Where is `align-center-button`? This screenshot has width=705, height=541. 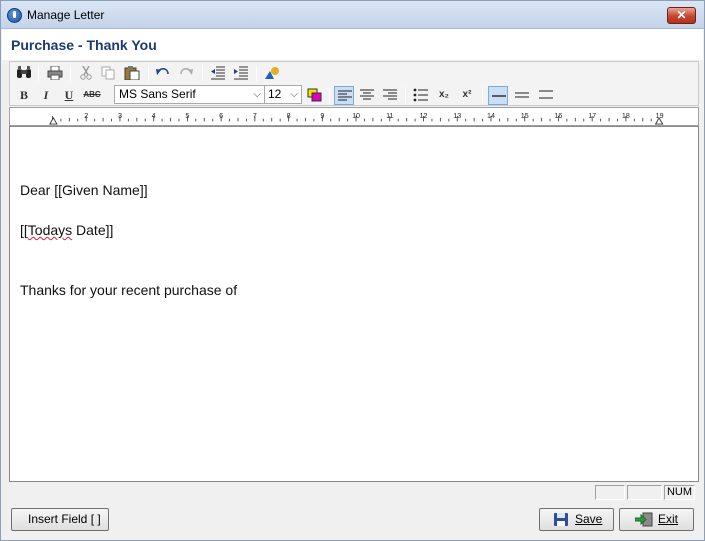 align-center-button is located at coordinates (367, 95).